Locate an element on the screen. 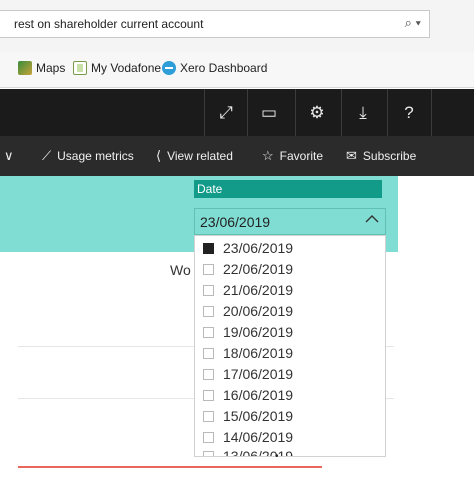  favorite-label: Maps is located at coordinates (51, 68).